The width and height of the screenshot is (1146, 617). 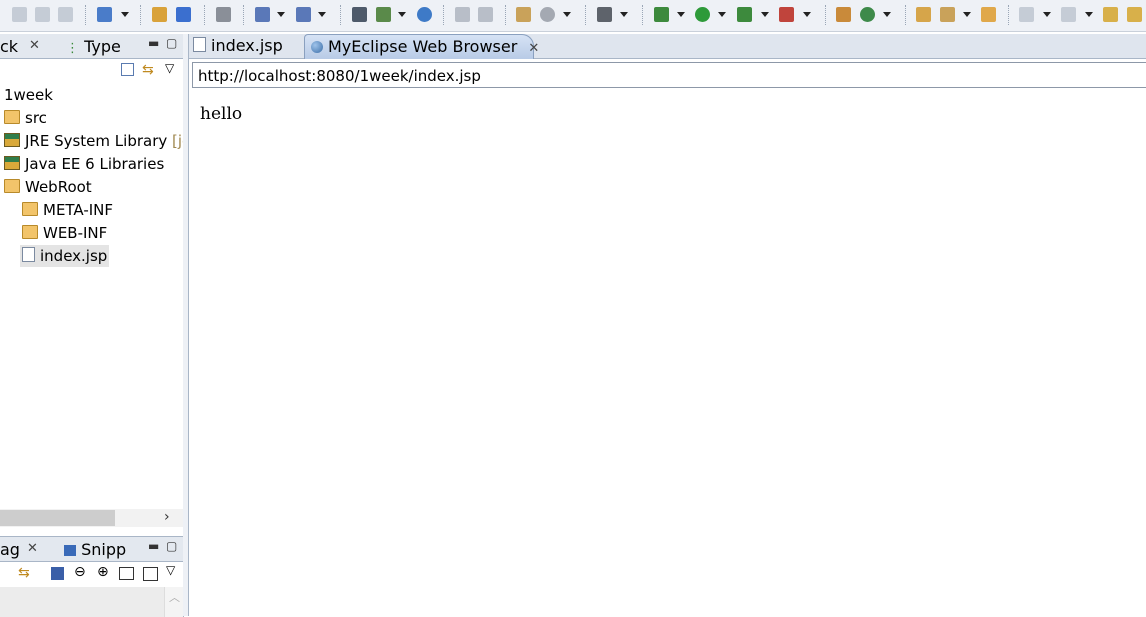 What do you see at coordinates (167, 517) in the screenshot?
I see `scroll-right-icon: ›` at bounding box center [167, 517].